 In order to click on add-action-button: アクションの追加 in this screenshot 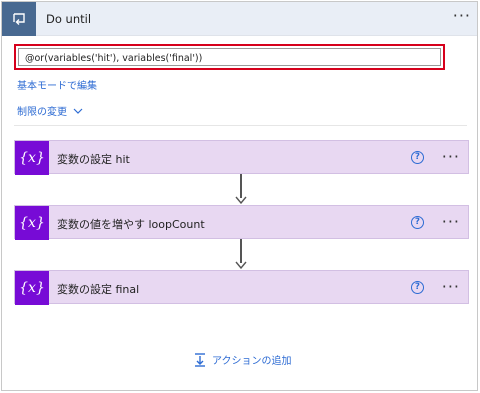, I will do `click(243, 359)`.